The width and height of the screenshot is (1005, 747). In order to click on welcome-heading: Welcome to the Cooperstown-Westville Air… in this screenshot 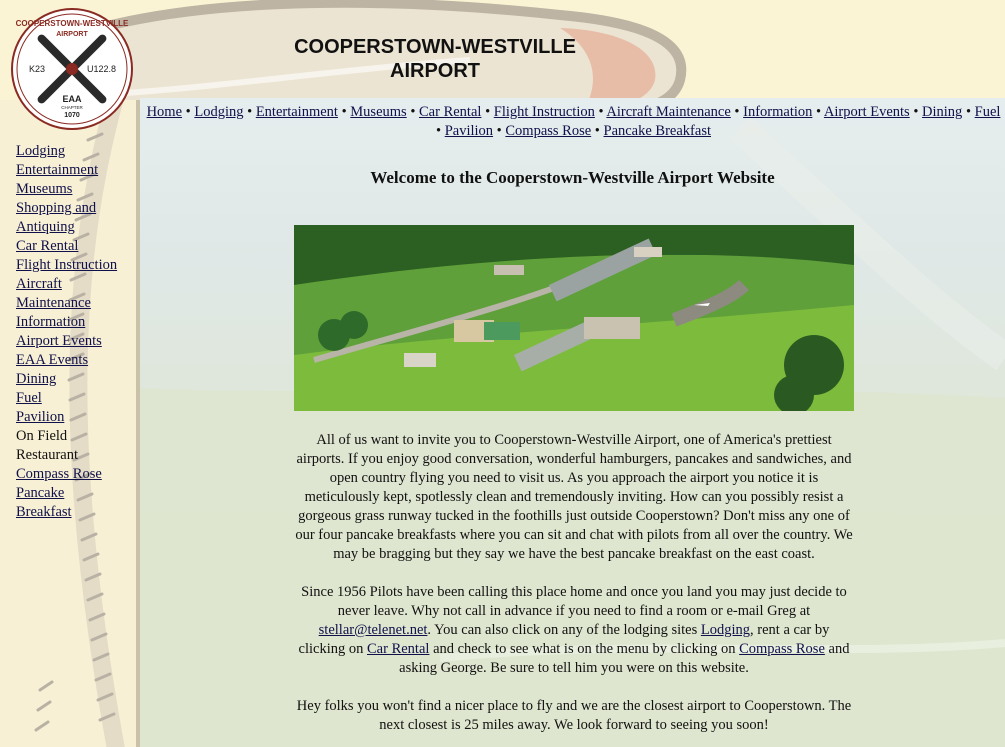, I will do `click(572, 177)`.